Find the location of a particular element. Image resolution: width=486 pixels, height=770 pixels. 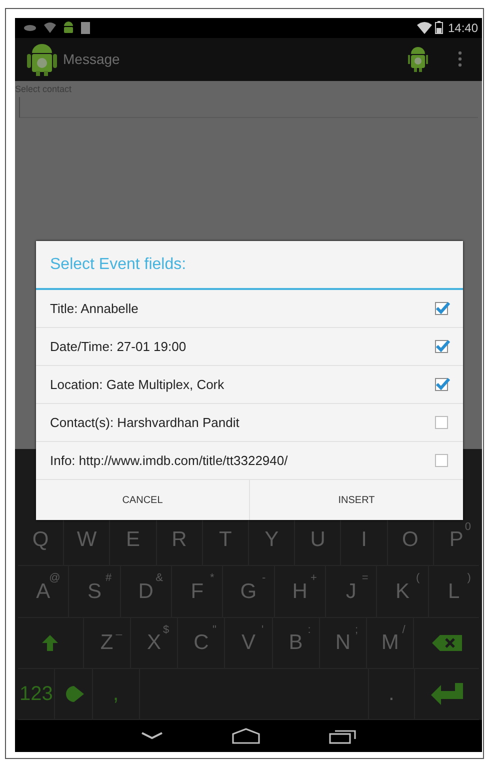

home-icon is located at coordinates (245, 736).